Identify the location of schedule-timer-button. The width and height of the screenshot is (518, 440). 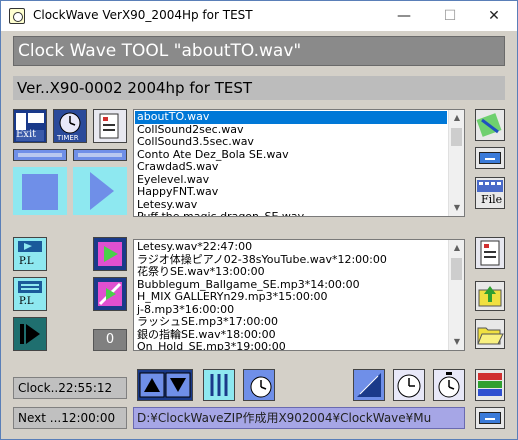
(259, 385).